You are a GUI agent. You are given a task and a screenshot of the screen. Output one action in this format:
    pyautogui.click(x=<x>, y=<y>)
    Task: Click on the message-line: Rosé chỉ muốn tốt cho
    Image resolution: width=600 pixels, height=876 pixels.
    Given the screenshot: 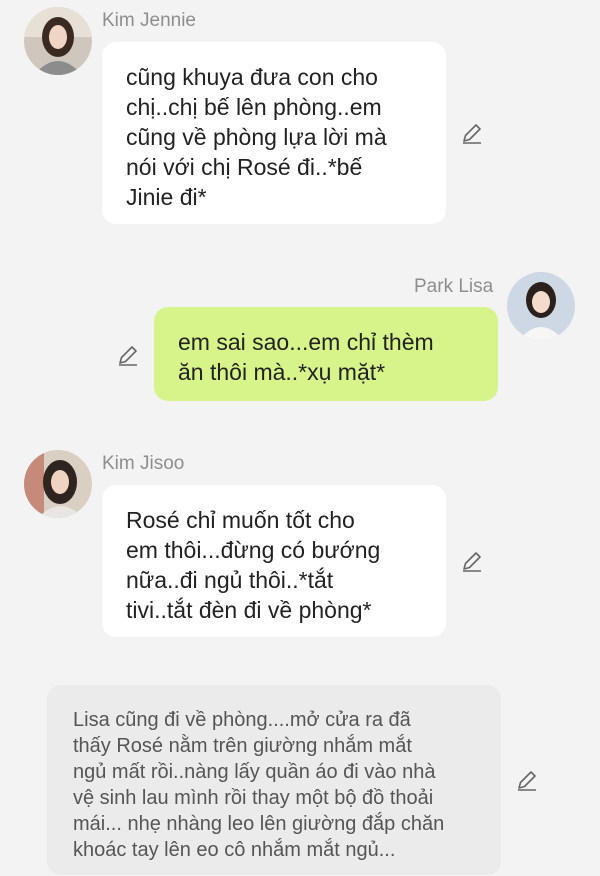 What is the action you would take?
    pyautogui.click(x=240, y=520)
    